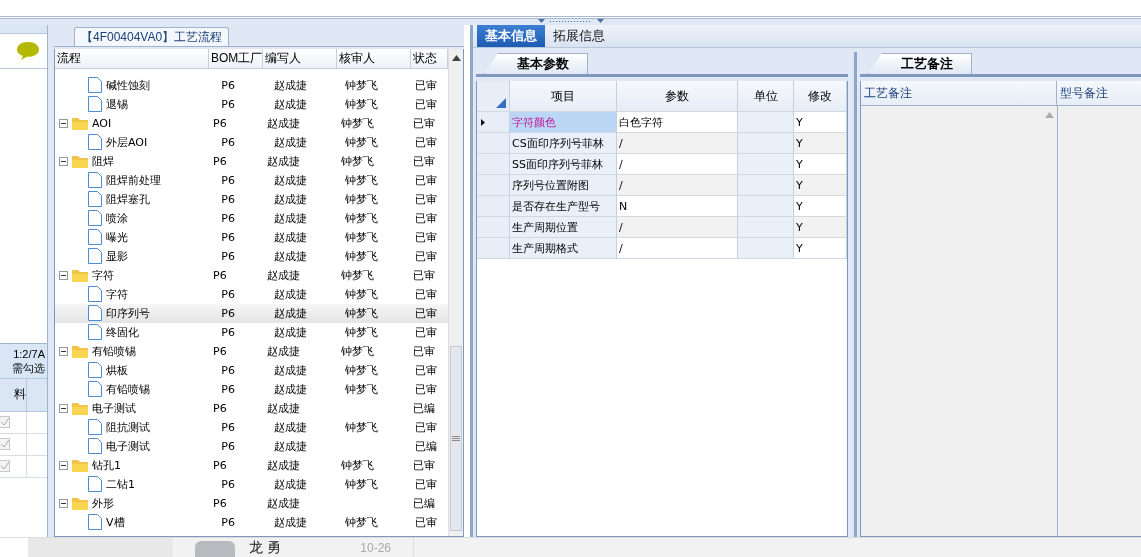 The width and height of the screenshot is (1141, 557). What do you see at coordinates (117, 237) in the screenshot?
I see `tree-item: 曝光` at bounding box center [117, 237].